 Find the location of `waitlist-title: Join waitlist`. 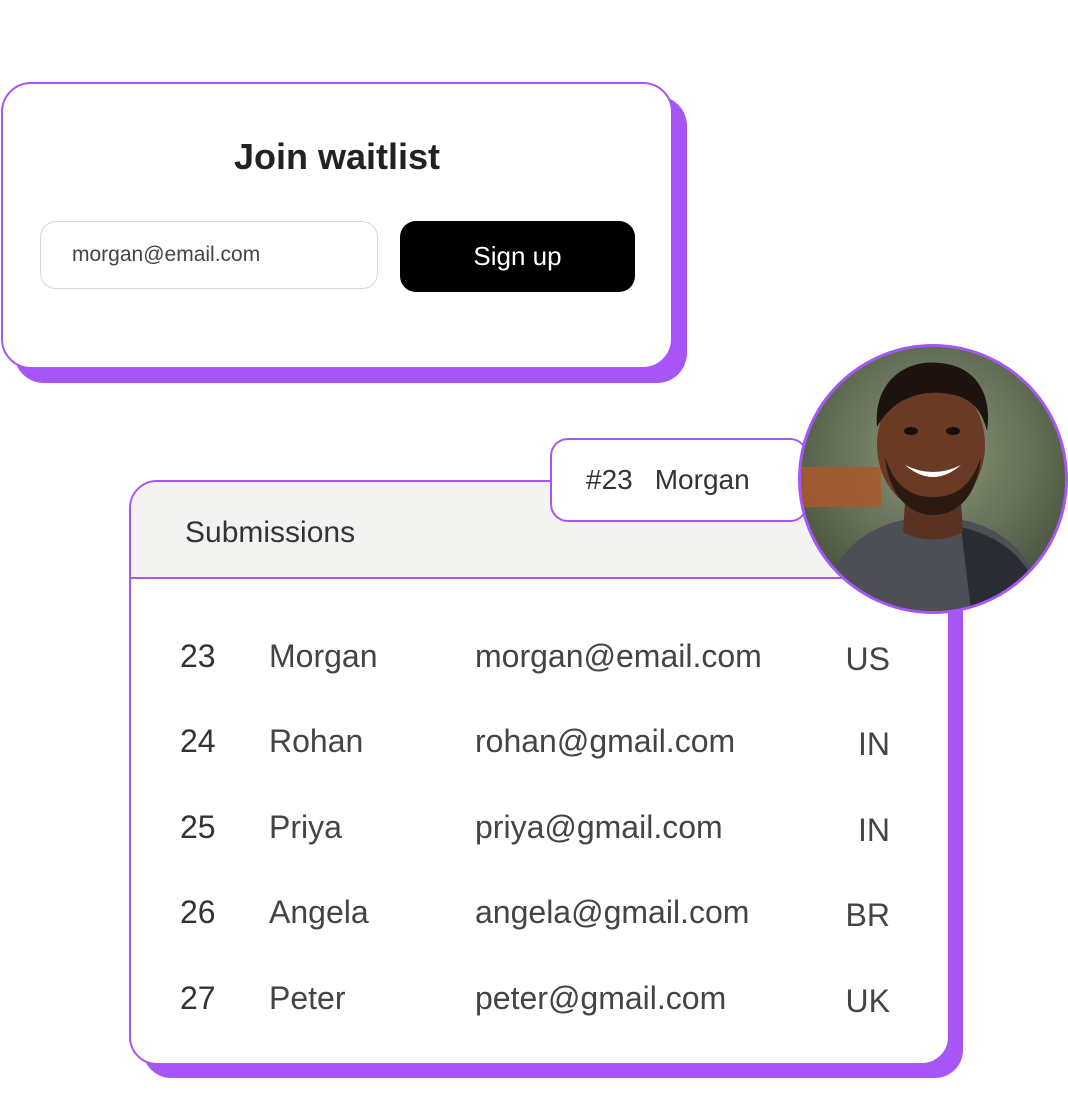

waitlist-title: Join waitlist is located at coordinates (337, 156).